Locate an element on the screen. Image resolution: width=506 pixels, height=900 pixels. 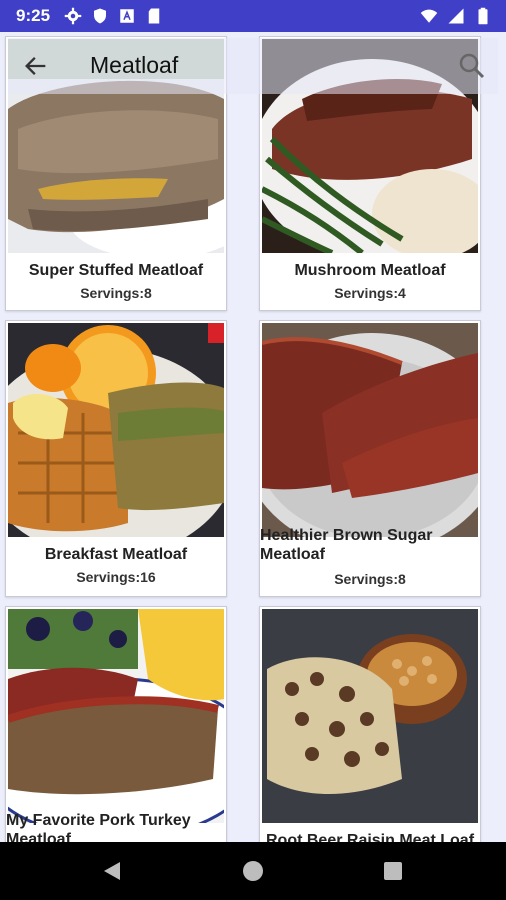
nav-back-icon is located at coordinates (112, 871).